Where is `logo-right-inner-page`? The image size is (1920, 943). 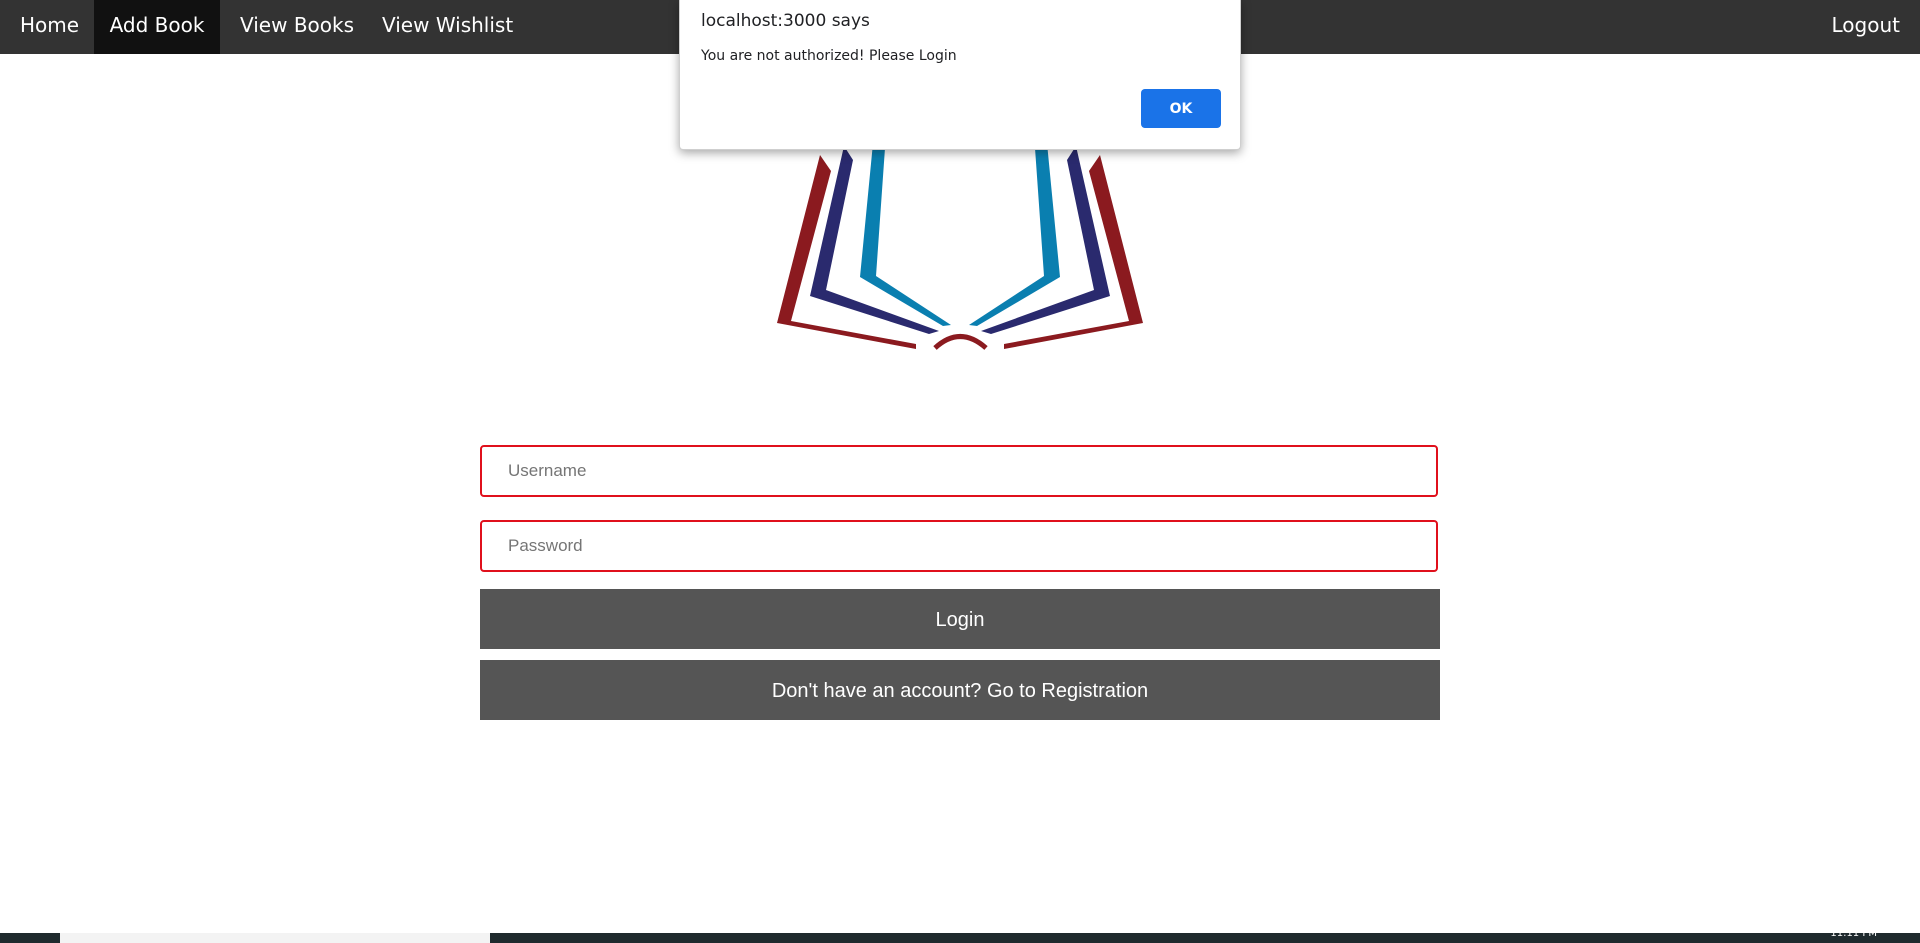
logo-right-inner-page is located at coordinates (1014, 234).